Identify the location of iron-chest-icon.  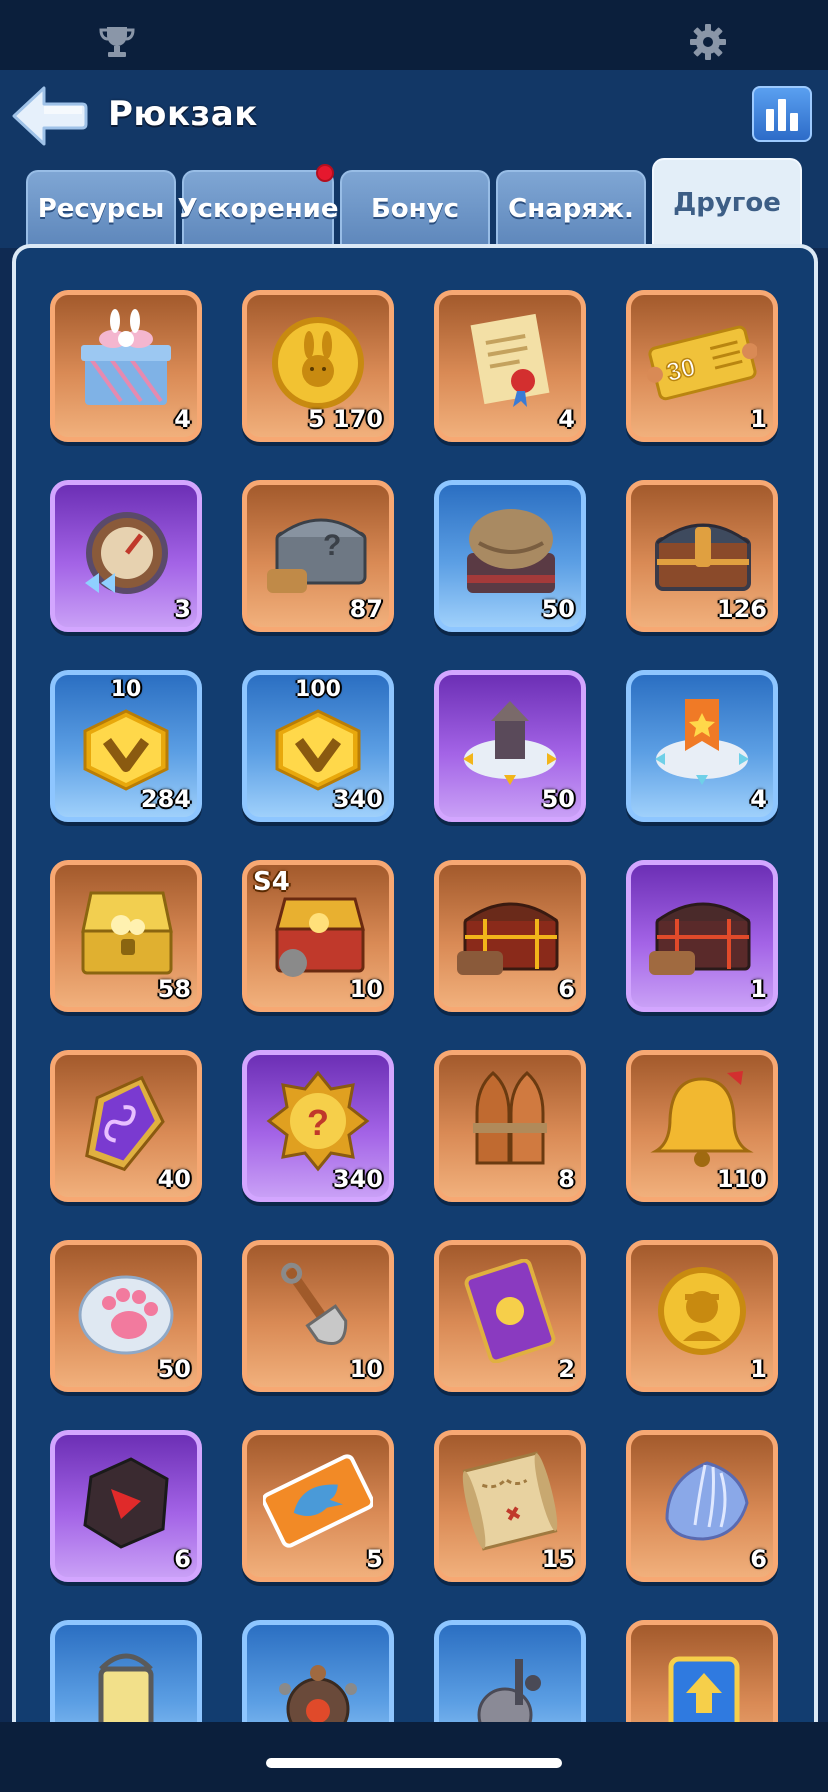
(702, 551).